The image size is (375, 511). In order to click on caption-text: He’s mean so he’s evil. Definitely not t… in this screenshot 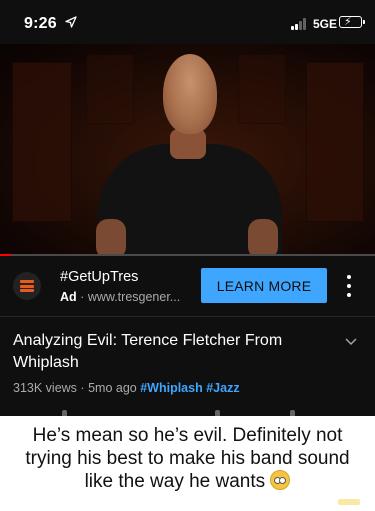, I will do `click(187, 458)`.